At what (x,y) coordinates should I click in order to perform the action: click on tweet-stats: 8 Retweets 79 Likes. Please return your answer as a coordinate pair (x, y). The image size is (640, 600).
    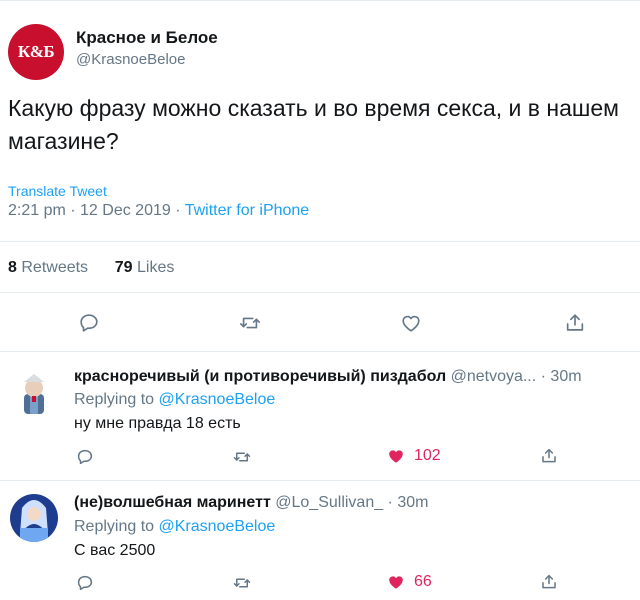
    Looking at the image, I should click on (91, 268).